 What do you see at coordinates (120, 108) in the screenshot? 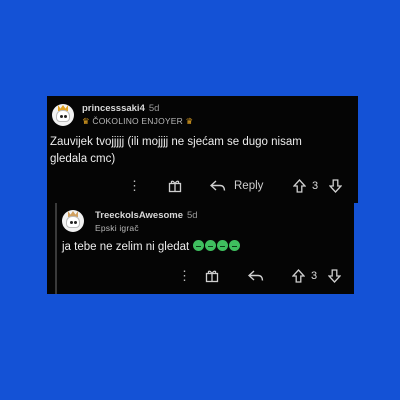
I see `username: princesssaki4 5d` at bounding box center [120, 108].